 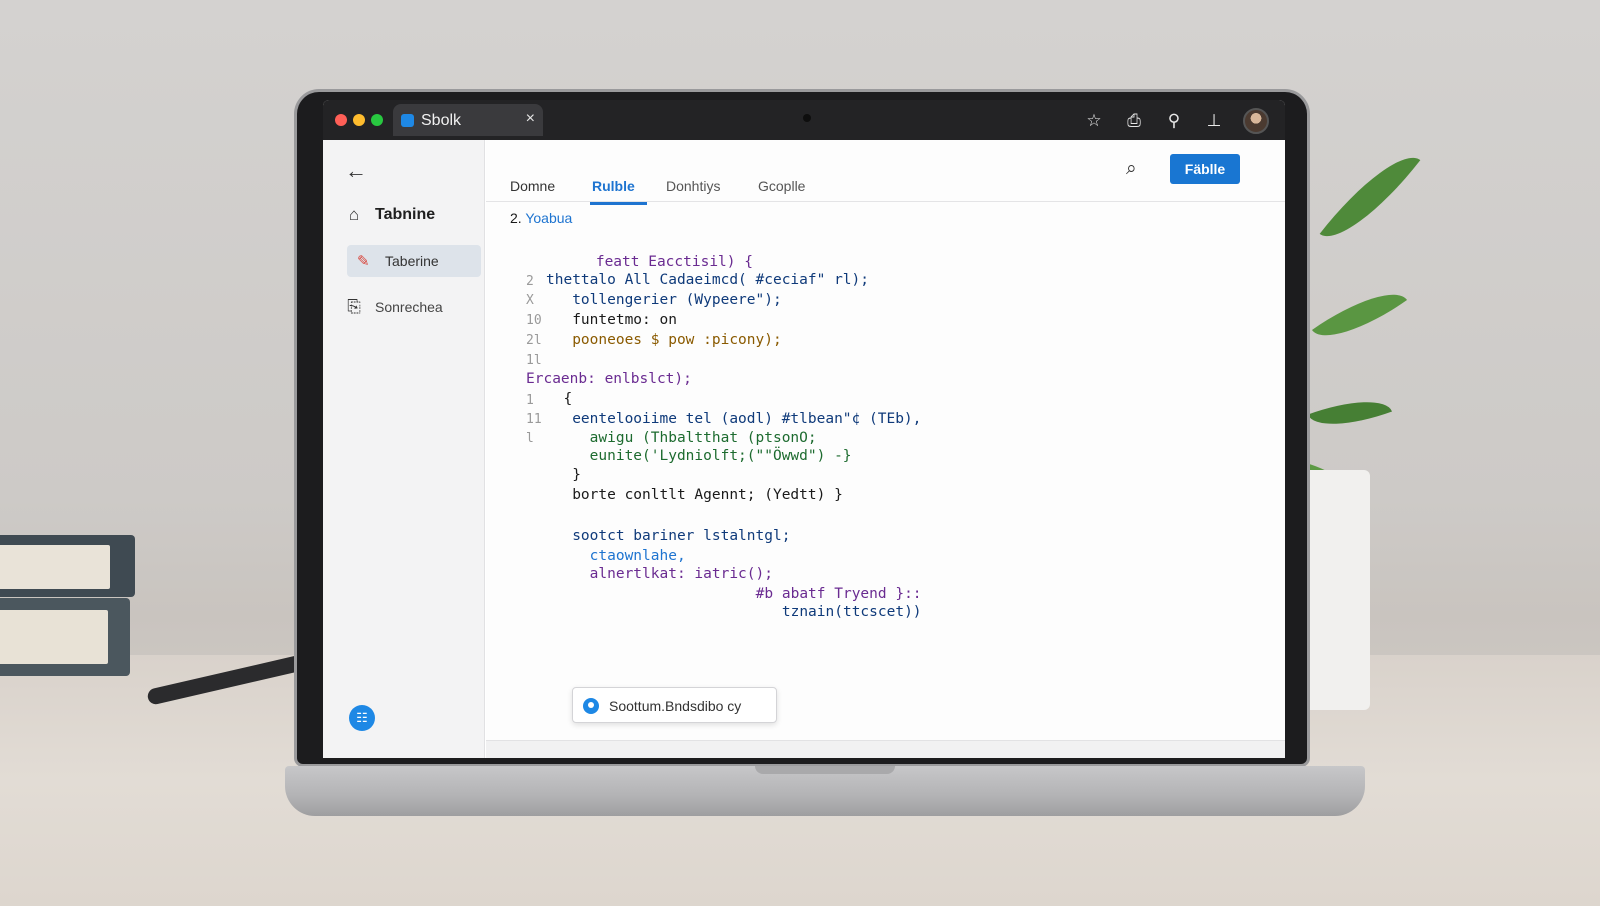 What do you see at coordinates (409, 307) in the screenshot?
I see `sidebar-item-label: Sonrechea` at bounding box center [409, 307].